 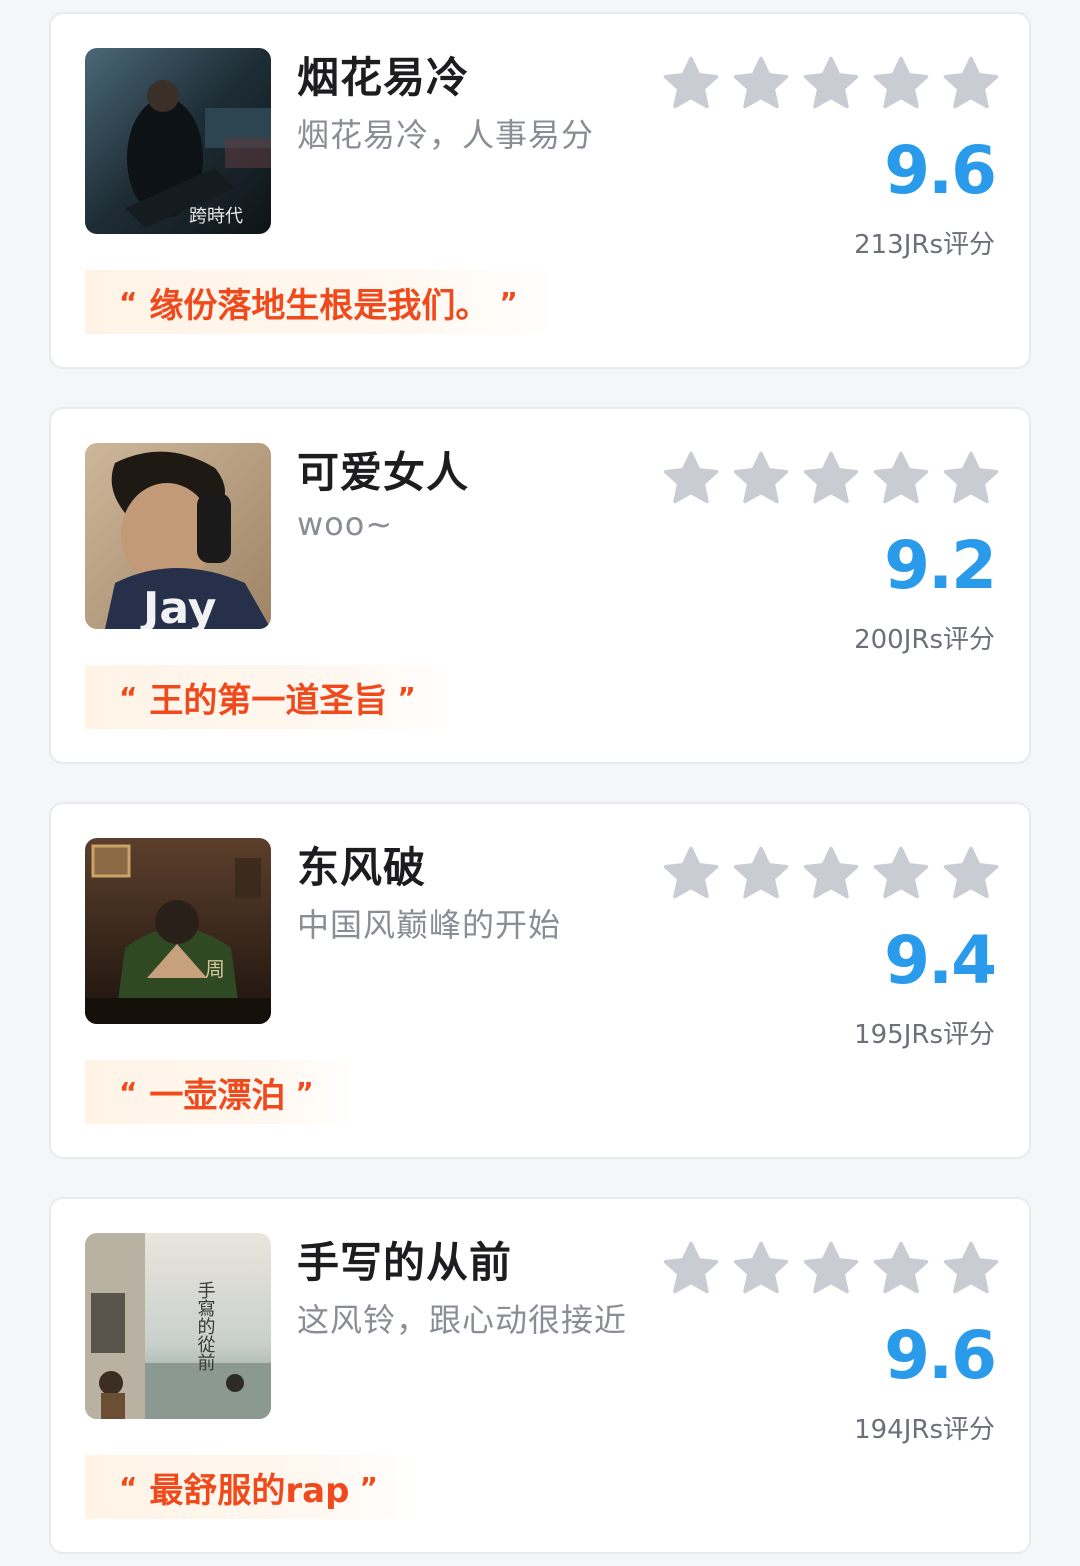 I want to click on album-cover: 跨時代, so click(x=178, y=141).